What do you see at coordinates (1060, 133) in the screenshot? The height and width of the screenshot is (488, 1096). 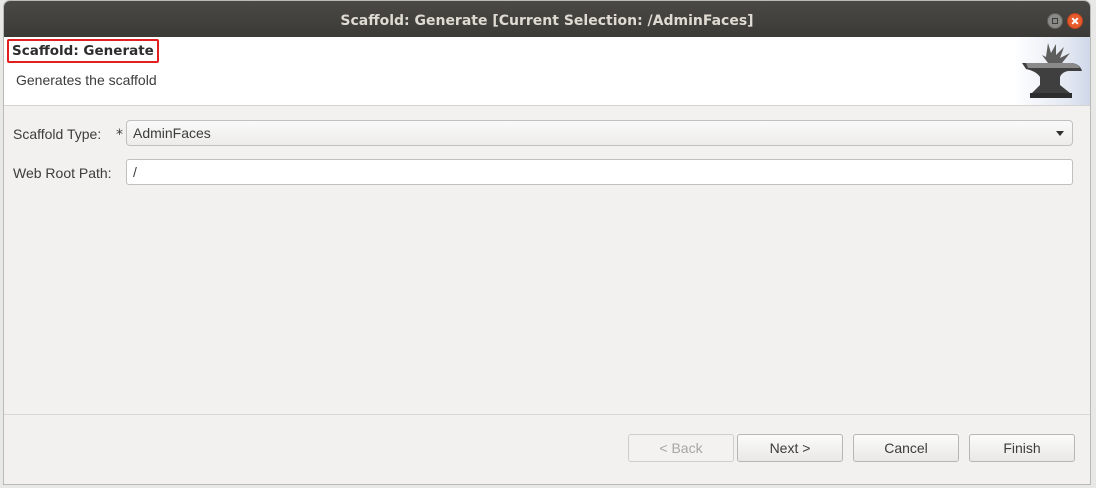 I see `chevron-down-icon` at bounding box center [1060, 133].